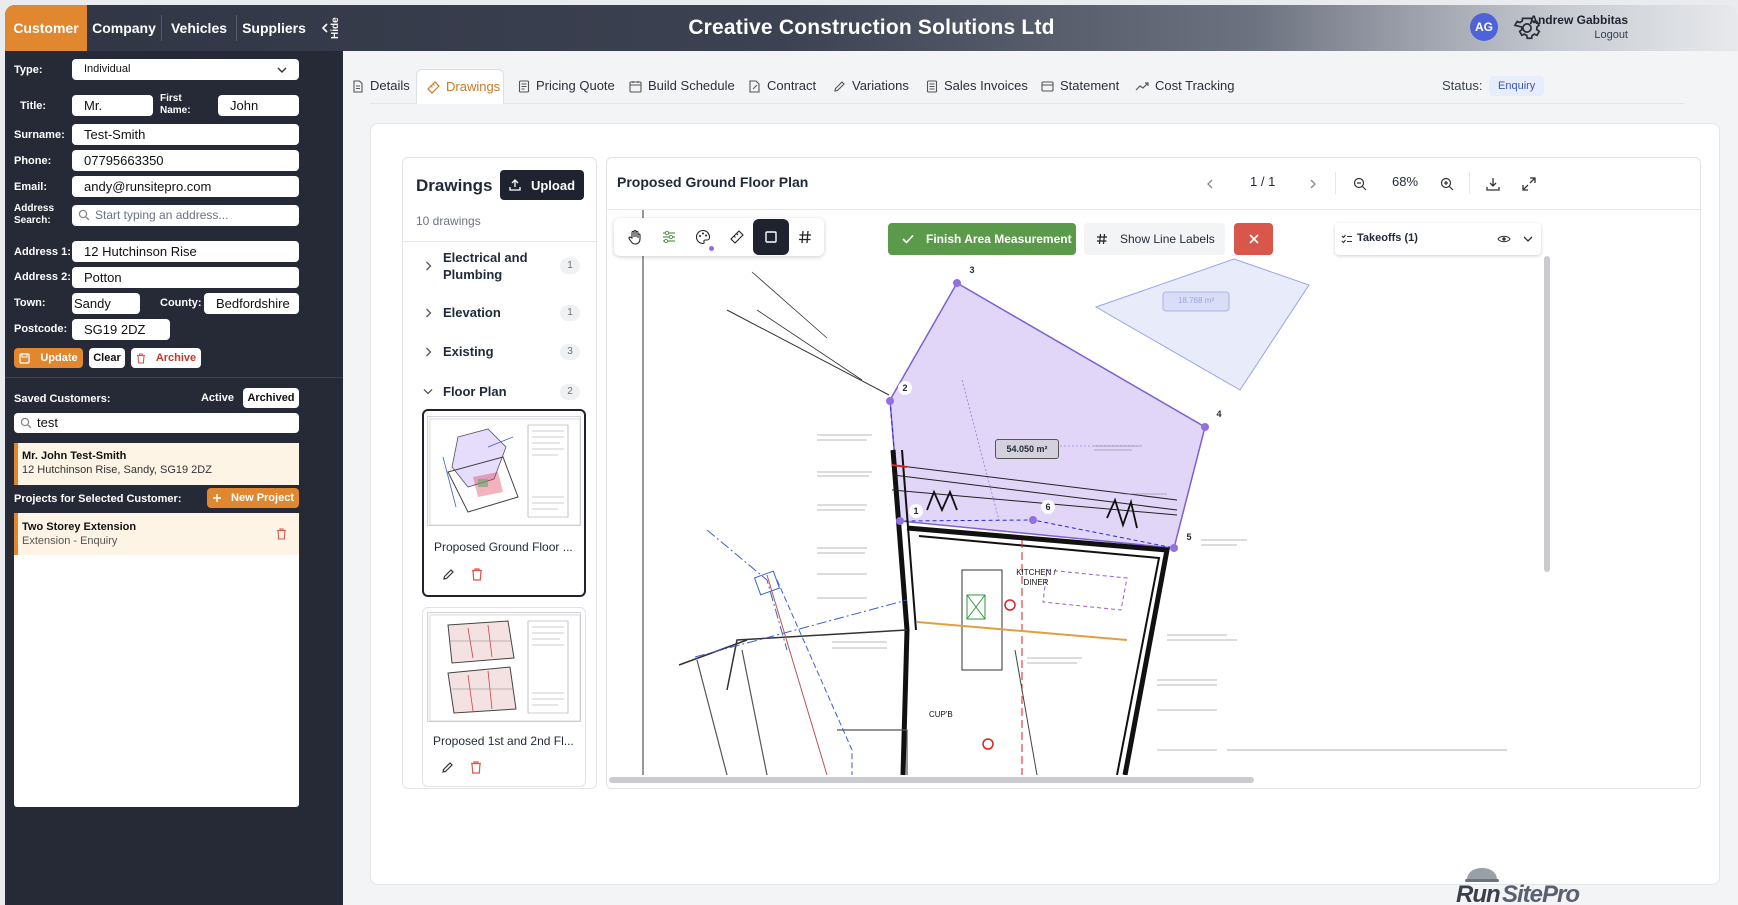  What do you see at coordinates (156, 423) in the screenshot?
I see `customer-search-input: test` at bounding box center [156, 423].